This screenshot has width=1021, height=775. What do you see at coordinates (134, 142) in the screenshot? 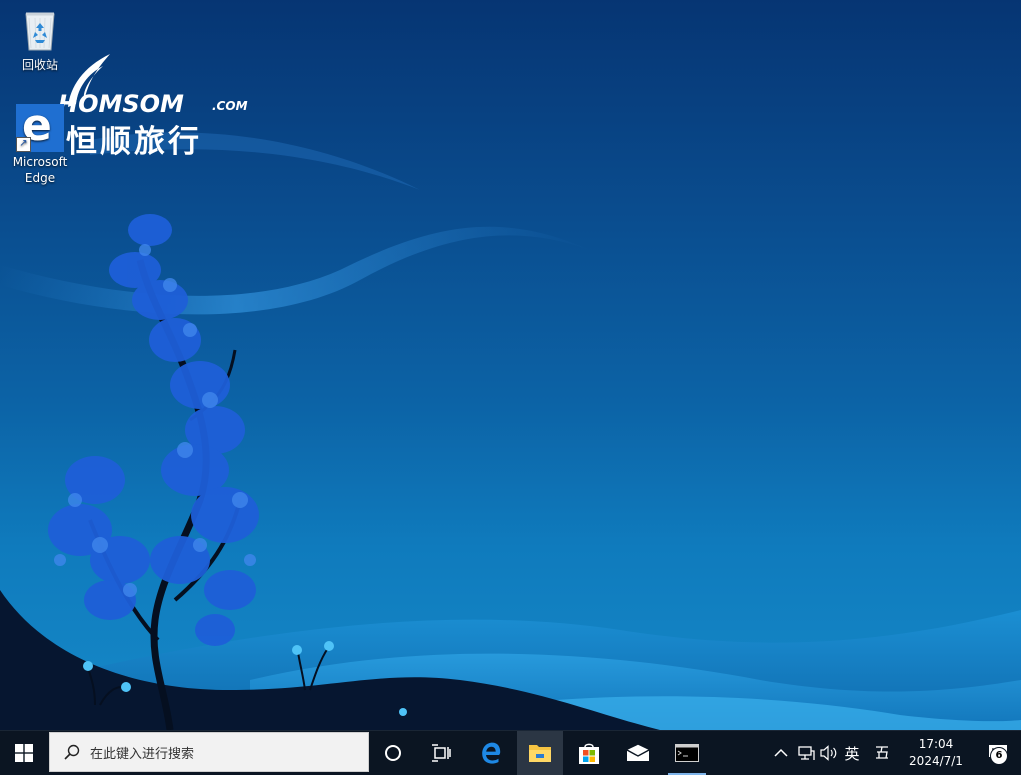
I see `brand-name-cn: 恒顺旅行` at bounding box center [134, 142].